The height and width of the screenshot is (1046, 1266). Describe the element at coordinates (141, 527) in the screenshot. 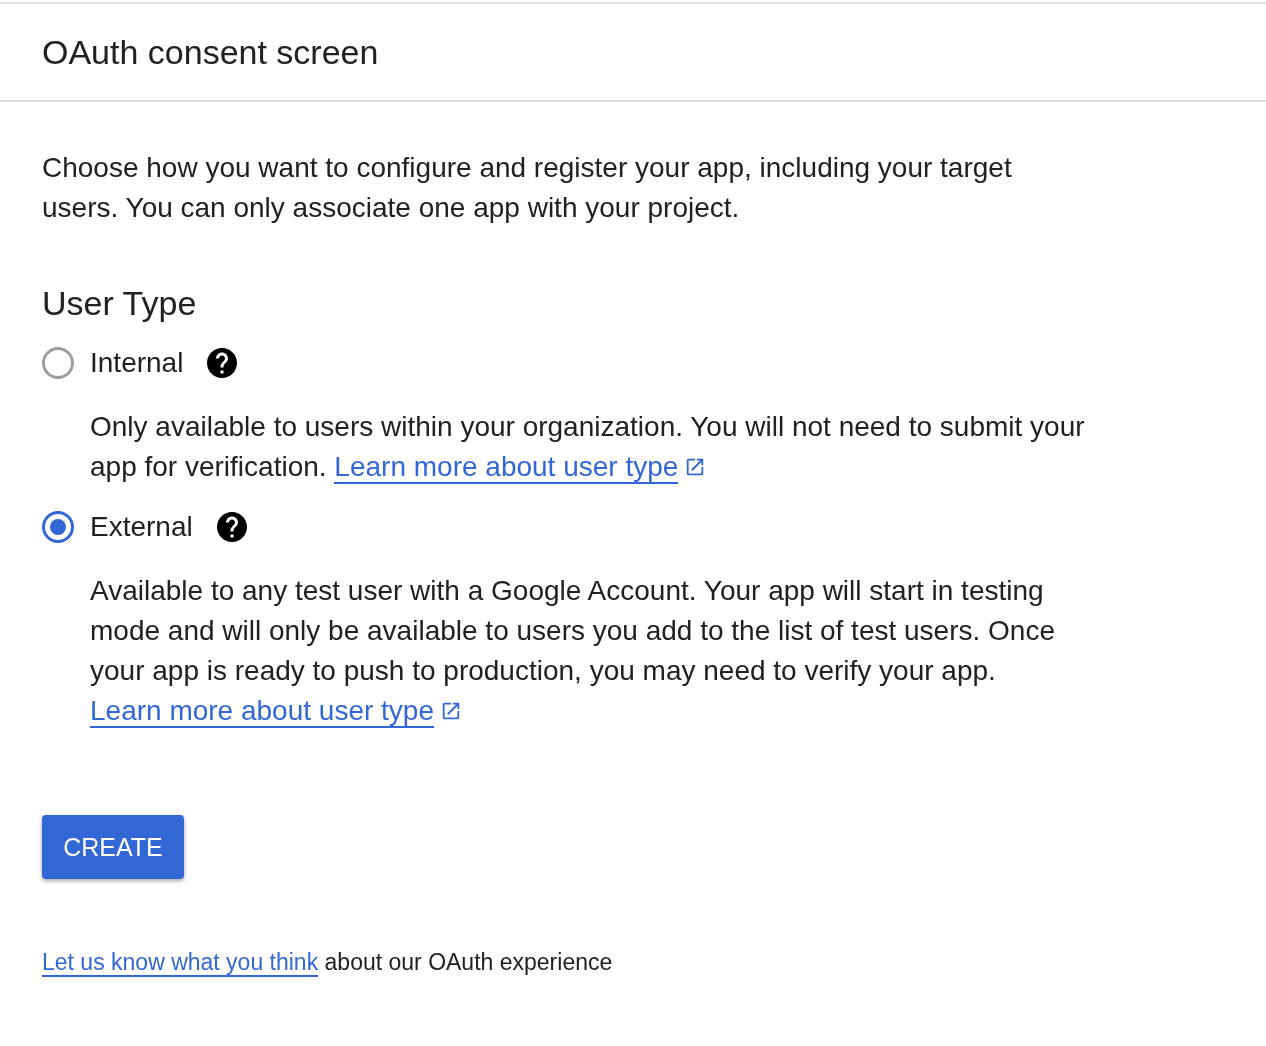

I see `option-label: External` at that location.